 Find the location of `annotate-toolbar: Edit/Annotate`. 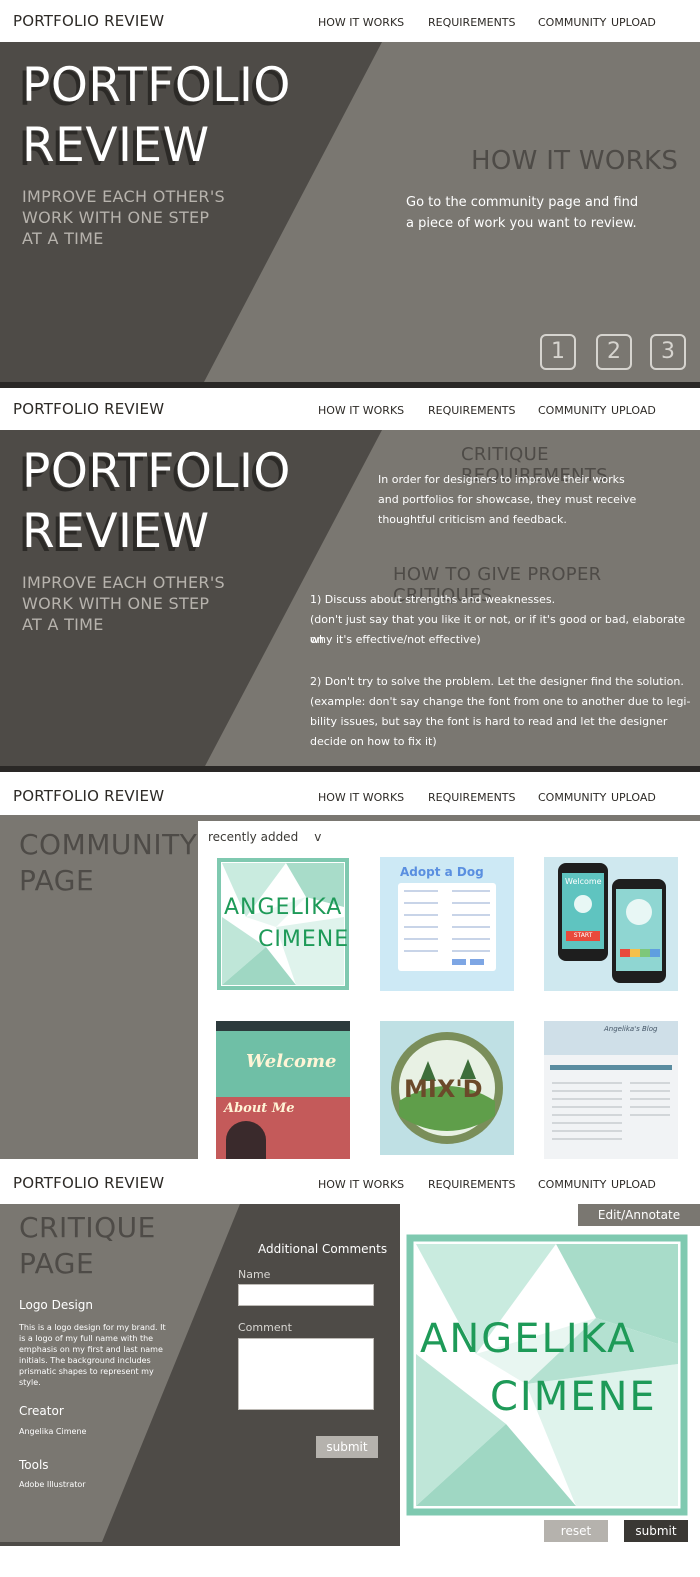

annotate-toolbar: Edit/Annotate is located at coordinates (550, 1215).